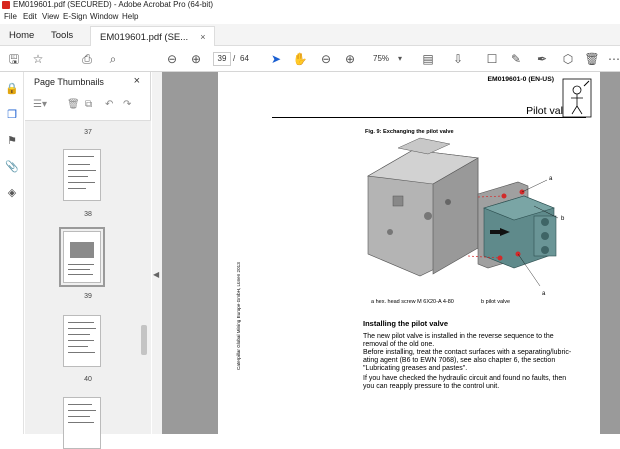 Image resolution: width=620 pixels, height=449 pixels. What do you see at coordinates (551, 179) in the screenshot?
I see `callout-a-top: a` at bounding box center [551, 179].